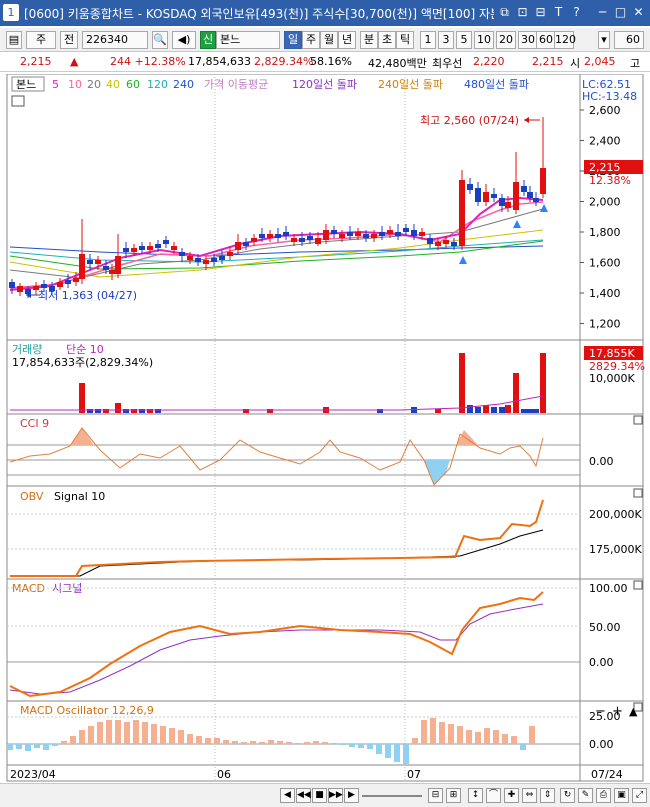 This screenshot has width=650, height=807. What do you see at coordinates (567, 795) in the screenshot?
I see `refresh-icon: ↻` at bounding box center [567, 795].